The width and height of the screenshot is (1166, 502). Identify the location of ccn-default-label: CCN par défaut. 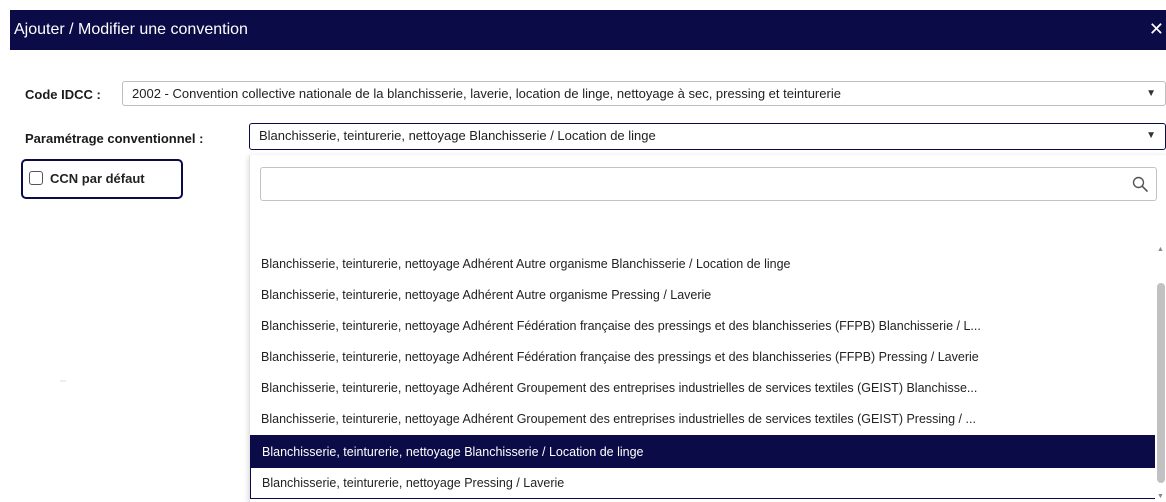
(97, 178).